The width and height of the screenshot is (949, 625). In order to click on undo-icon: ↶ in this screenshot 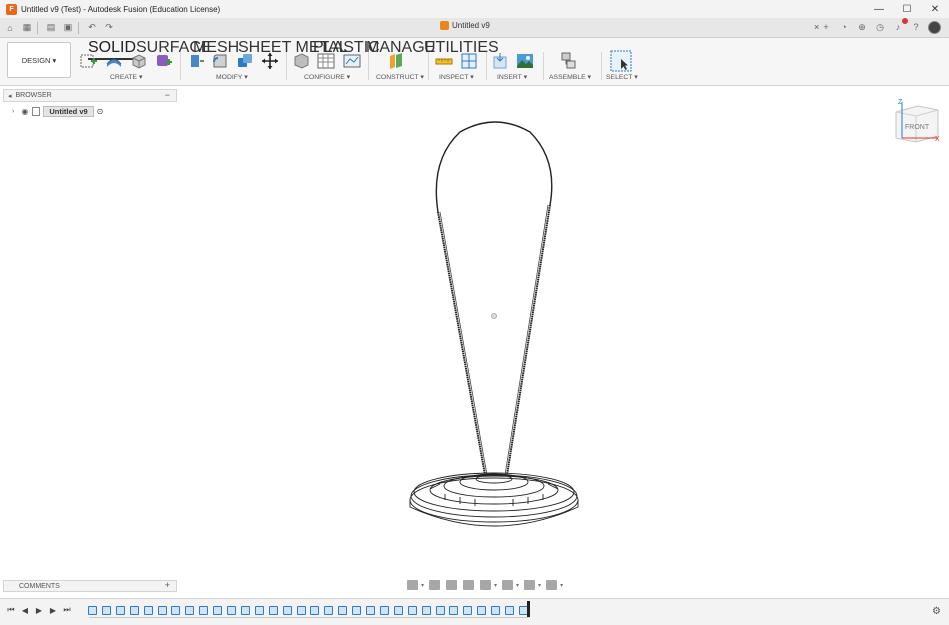, I will do `click(92, 28)`.